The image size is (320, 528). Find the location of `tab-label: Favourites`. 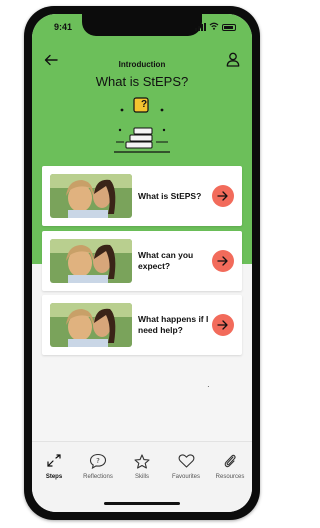

tab-label: Favourites is located at coordinates (185, 477).